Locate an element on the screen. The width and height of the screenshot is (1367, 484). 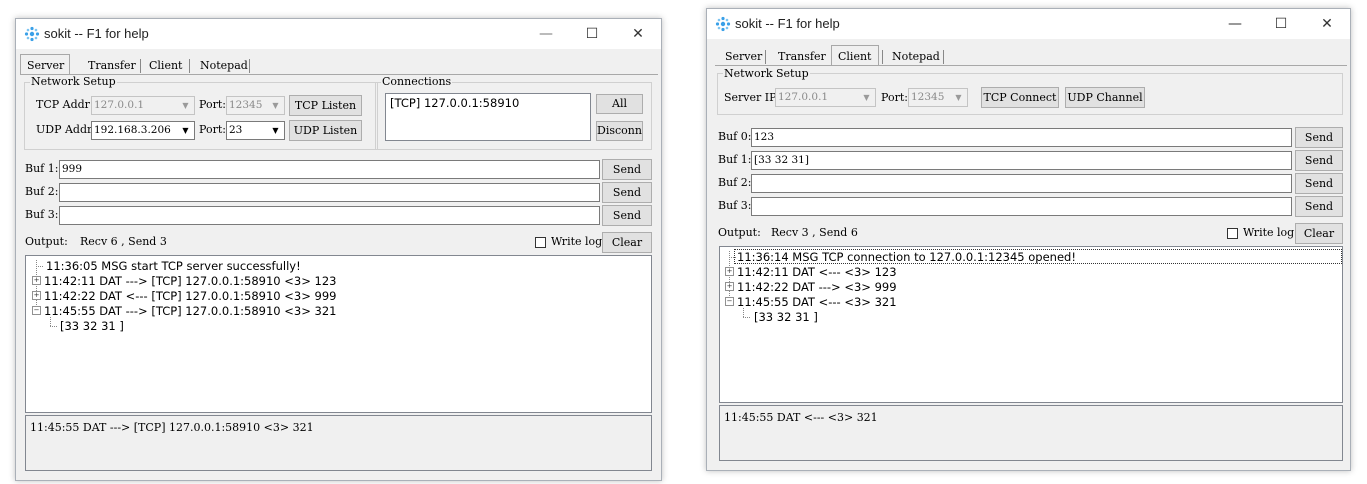
output-stats: Recv 6 , Send 3 is located at coordinates (123, 241).